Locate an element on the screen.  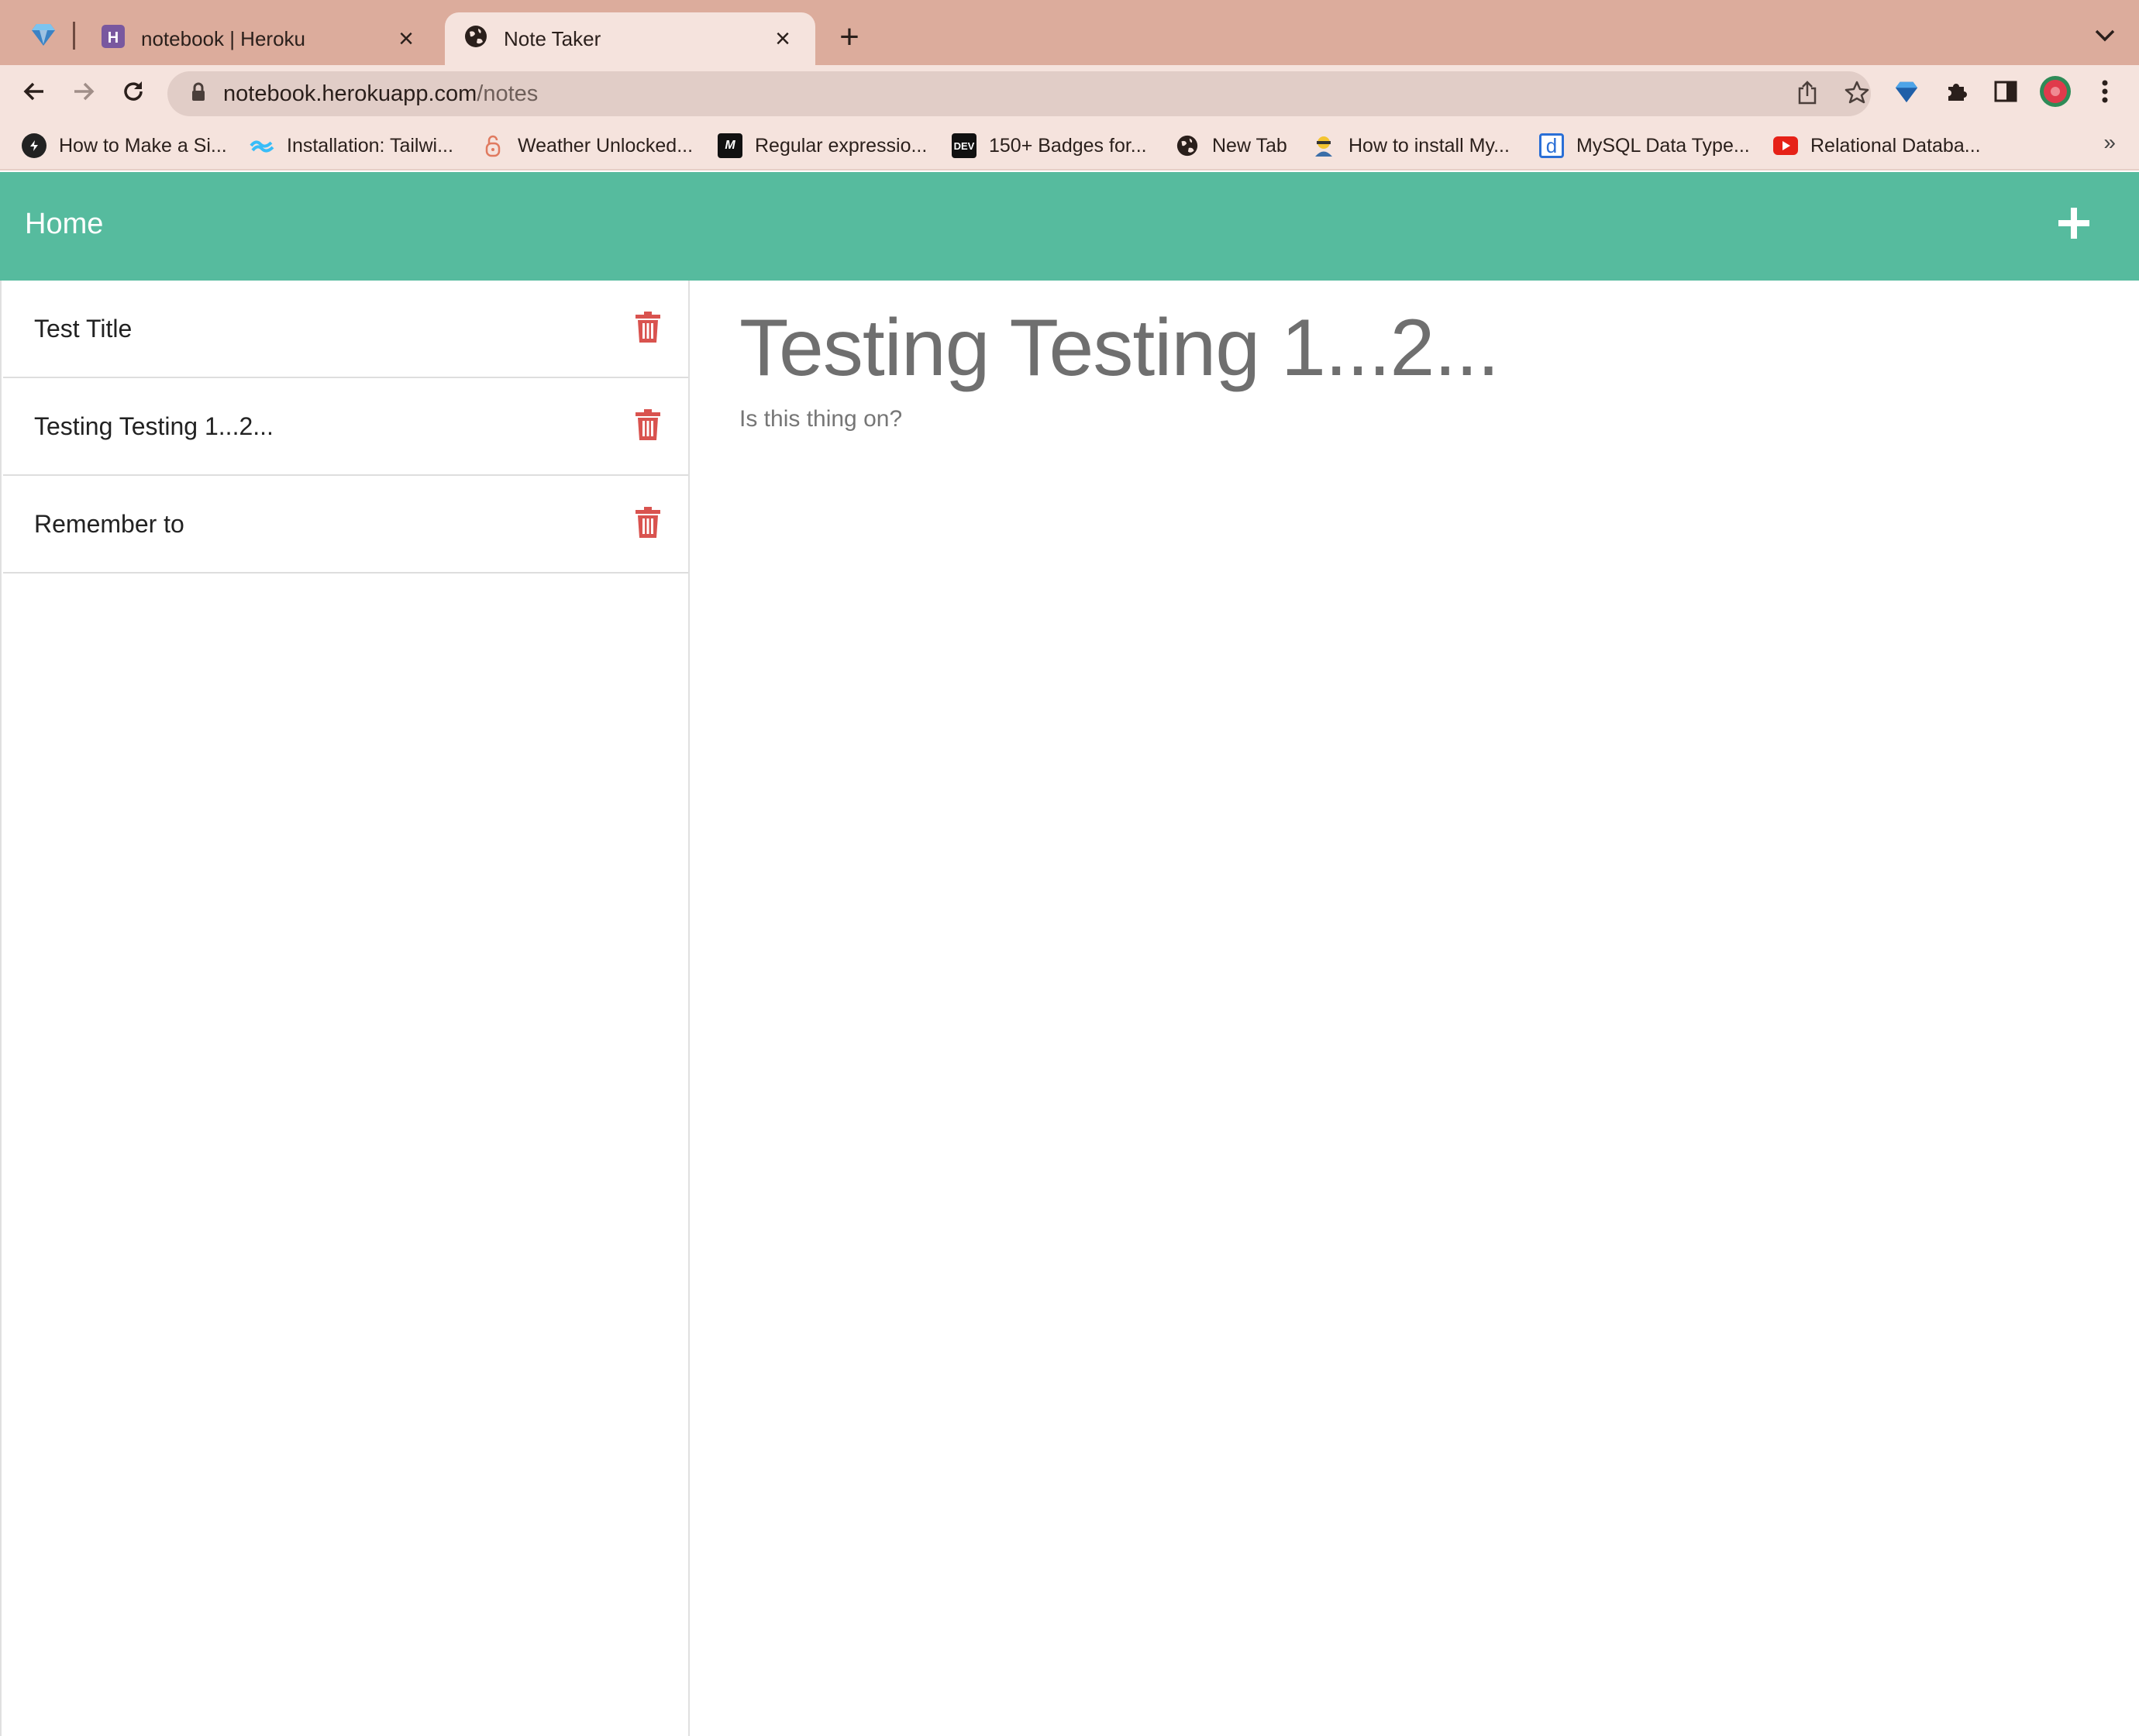
tab-heroku: H notebook | Heroku × is located at coordinates (260, 38).